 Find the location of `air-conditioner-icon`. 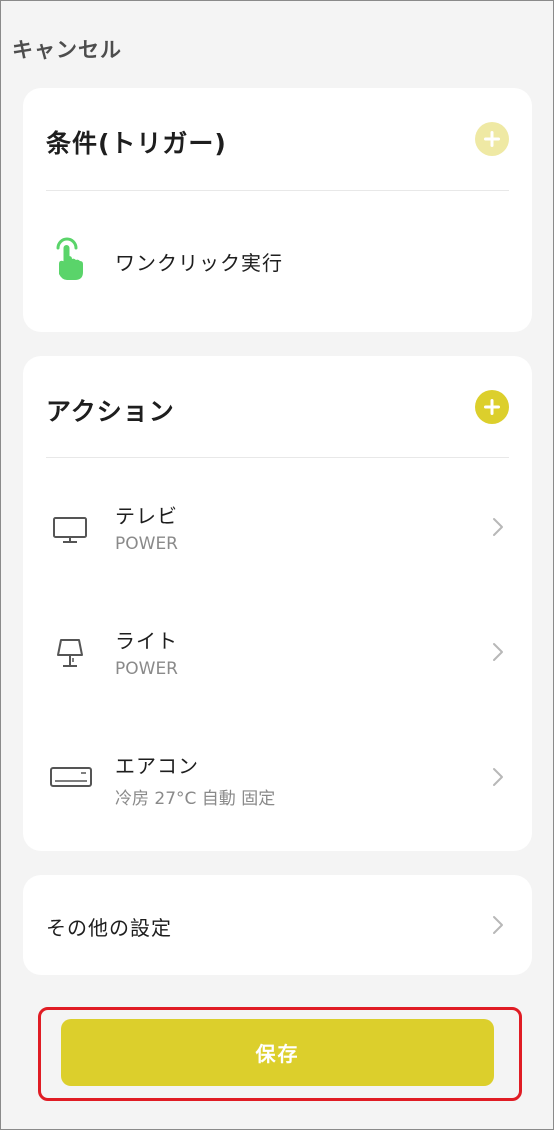

air-conditioner-icon is located at coordinates (71, 777).